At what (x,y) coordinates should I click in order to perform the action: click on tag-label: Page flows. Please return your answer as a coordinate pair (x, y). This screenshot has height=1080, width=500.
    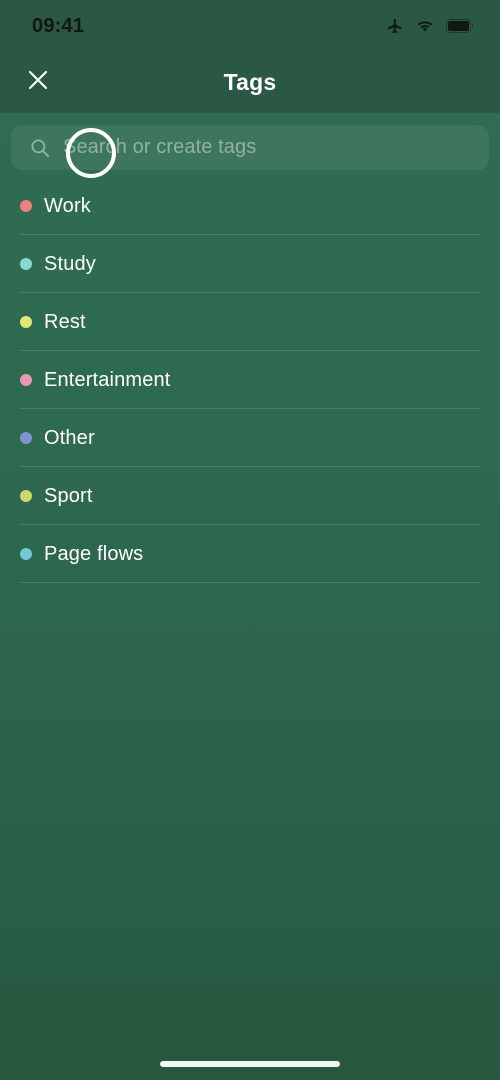
    Looking at the image, I should click on (94, 553).